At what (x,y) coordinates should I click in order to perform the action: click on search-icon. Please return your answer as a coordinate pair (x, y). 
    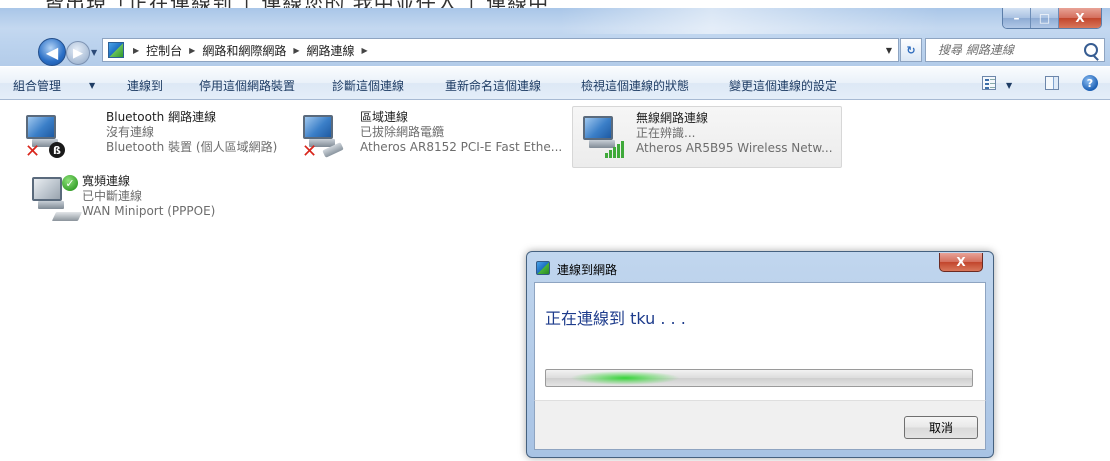
    Looking at the image, I should click on (1091, 50).